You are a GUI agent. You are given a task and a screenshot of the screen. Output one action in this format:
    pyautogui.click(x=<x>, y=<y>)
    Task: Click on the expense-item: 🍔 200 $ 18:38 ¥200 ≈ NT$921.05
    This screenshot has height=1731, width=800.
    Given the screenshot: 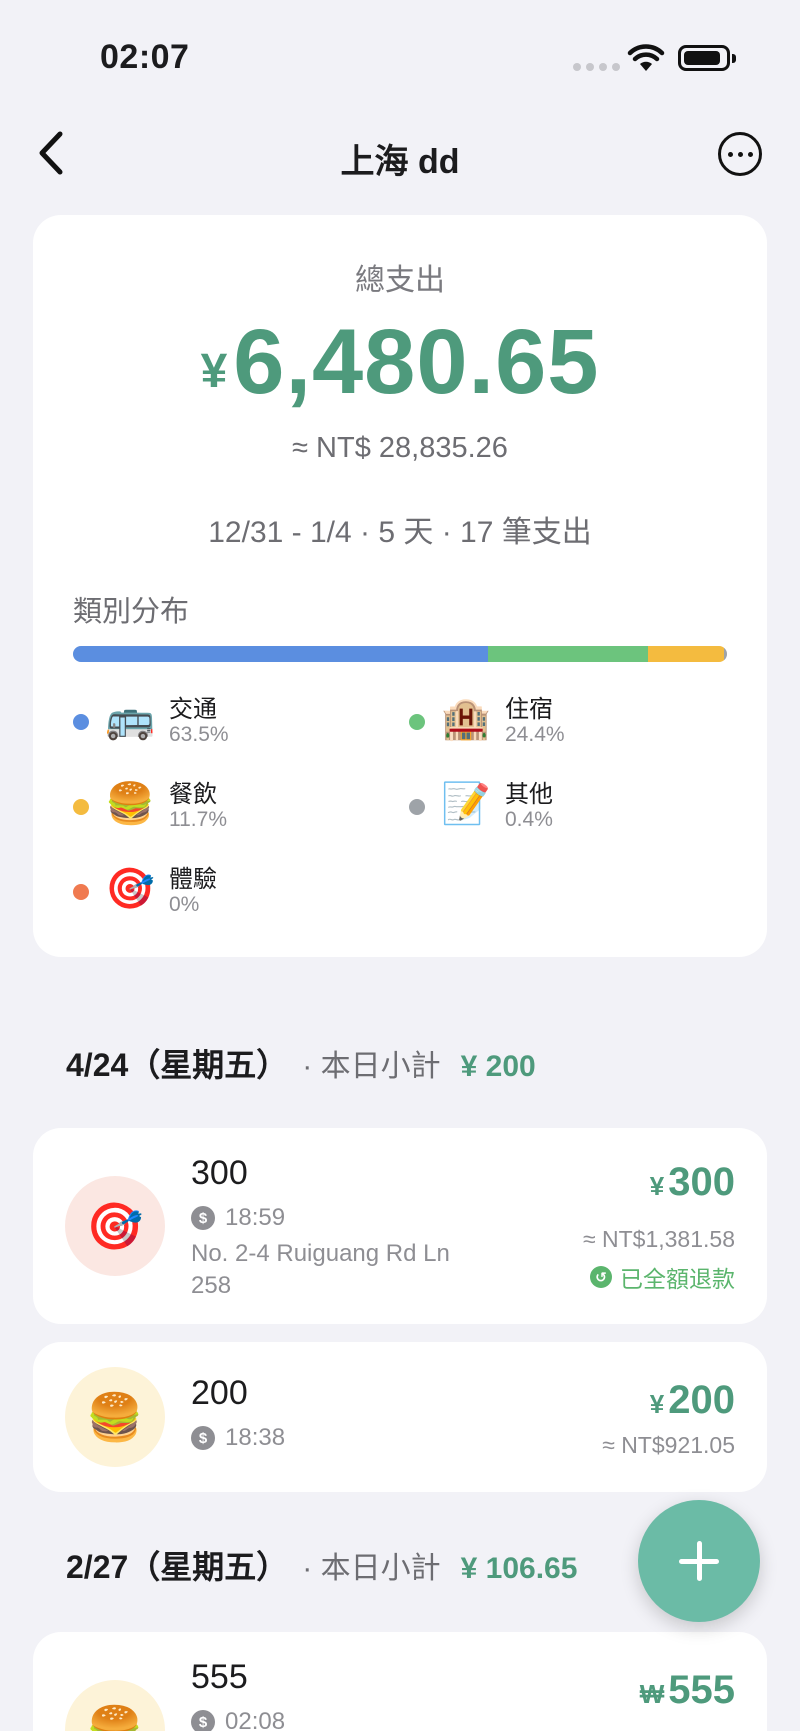 What is the action you would take?
    pyautogui.click(x=400, y=1417)
    